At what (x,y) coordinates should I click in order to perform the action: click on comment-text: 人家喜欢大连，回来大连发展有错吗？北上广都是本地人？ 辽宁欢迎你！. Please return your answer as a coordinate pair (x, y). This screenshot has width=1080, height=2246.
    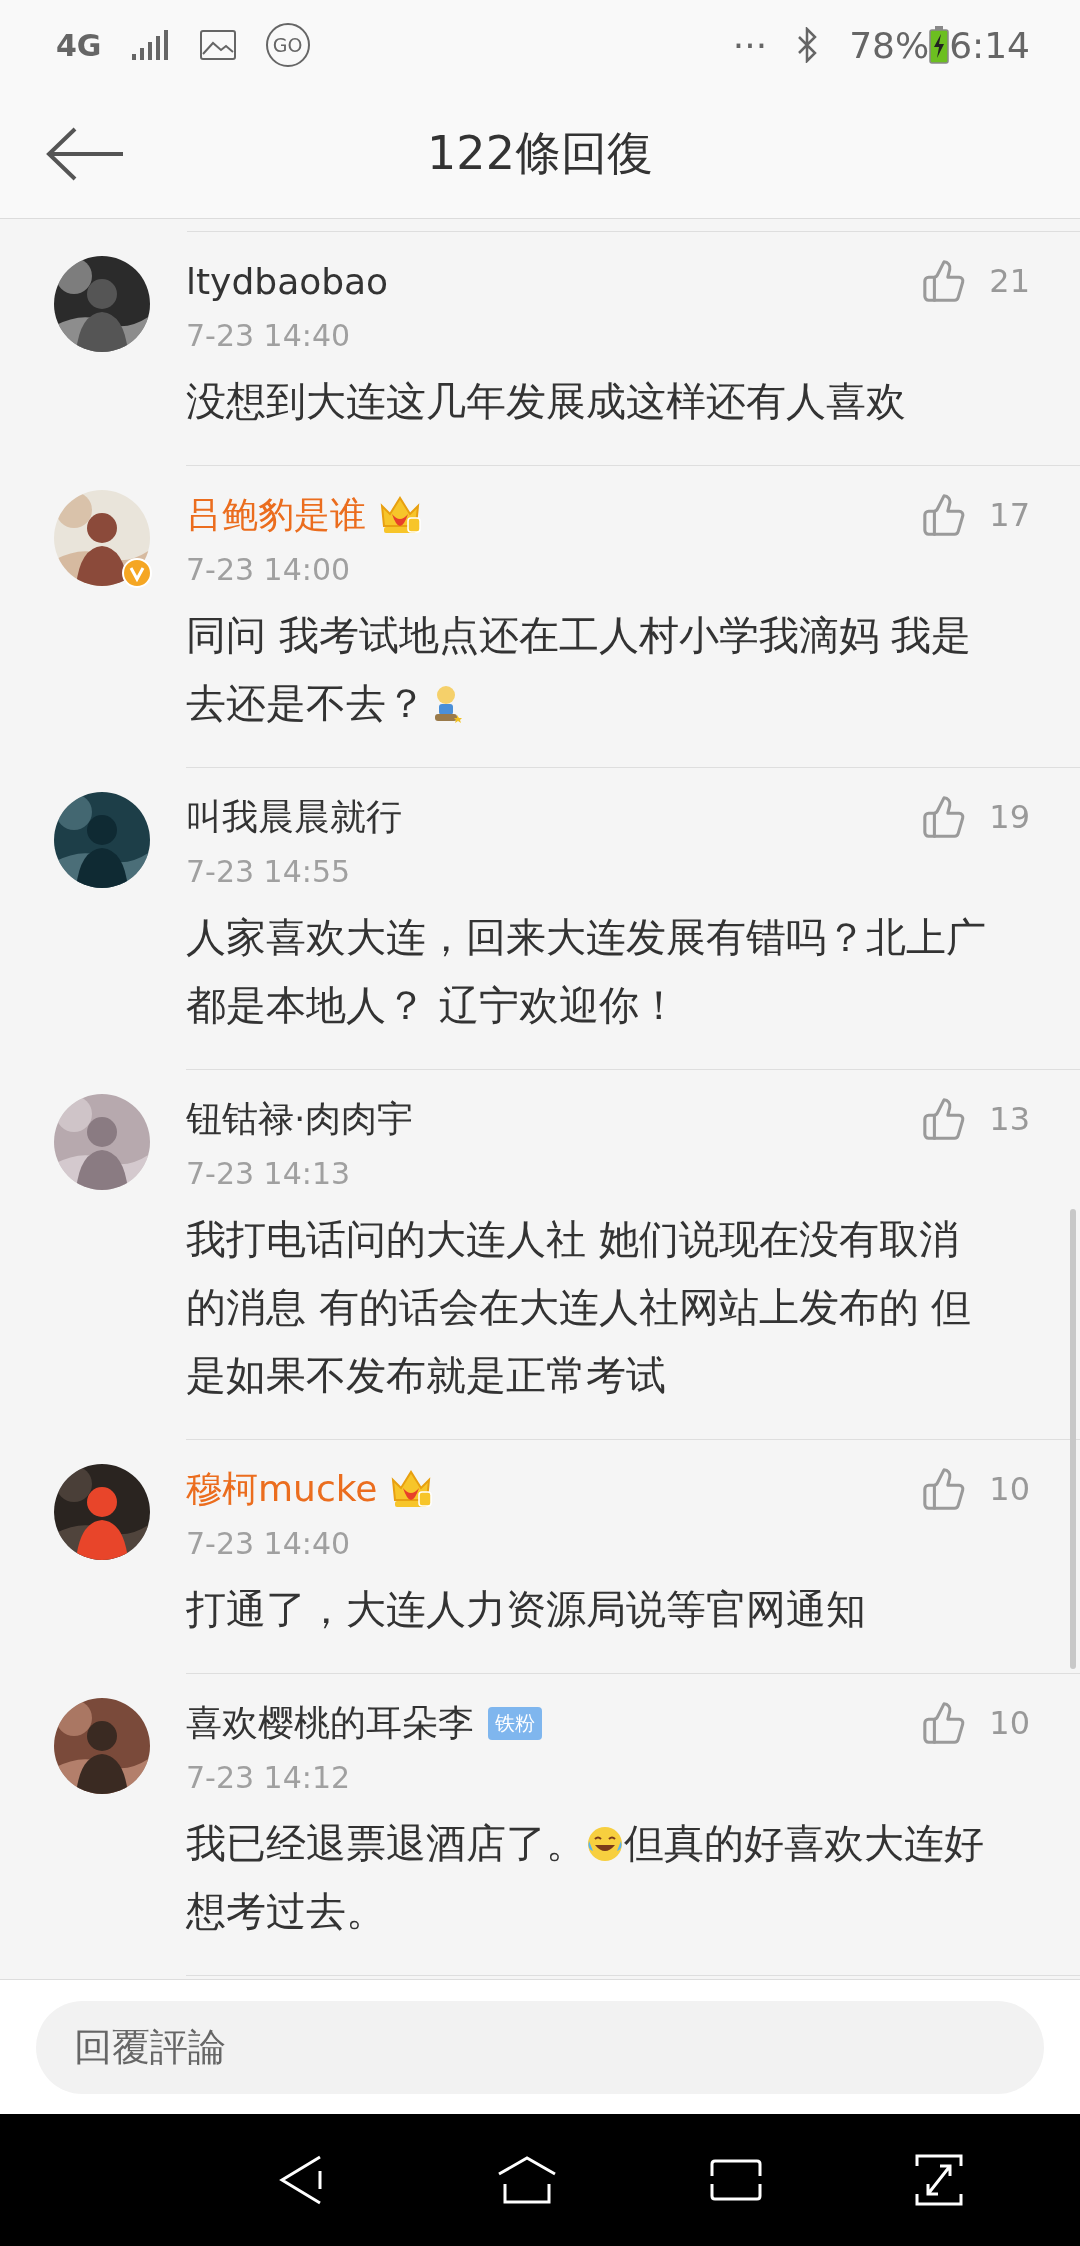
    Looking at the image, I should click on (586, 971).